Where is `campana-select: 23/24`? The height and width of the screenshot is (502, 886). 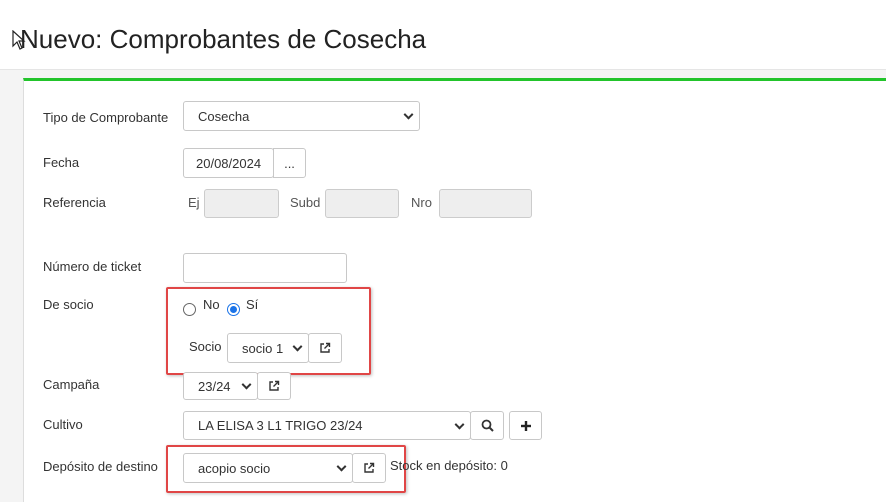 campana-select: 23/24 is located at coordinates (220, 386).